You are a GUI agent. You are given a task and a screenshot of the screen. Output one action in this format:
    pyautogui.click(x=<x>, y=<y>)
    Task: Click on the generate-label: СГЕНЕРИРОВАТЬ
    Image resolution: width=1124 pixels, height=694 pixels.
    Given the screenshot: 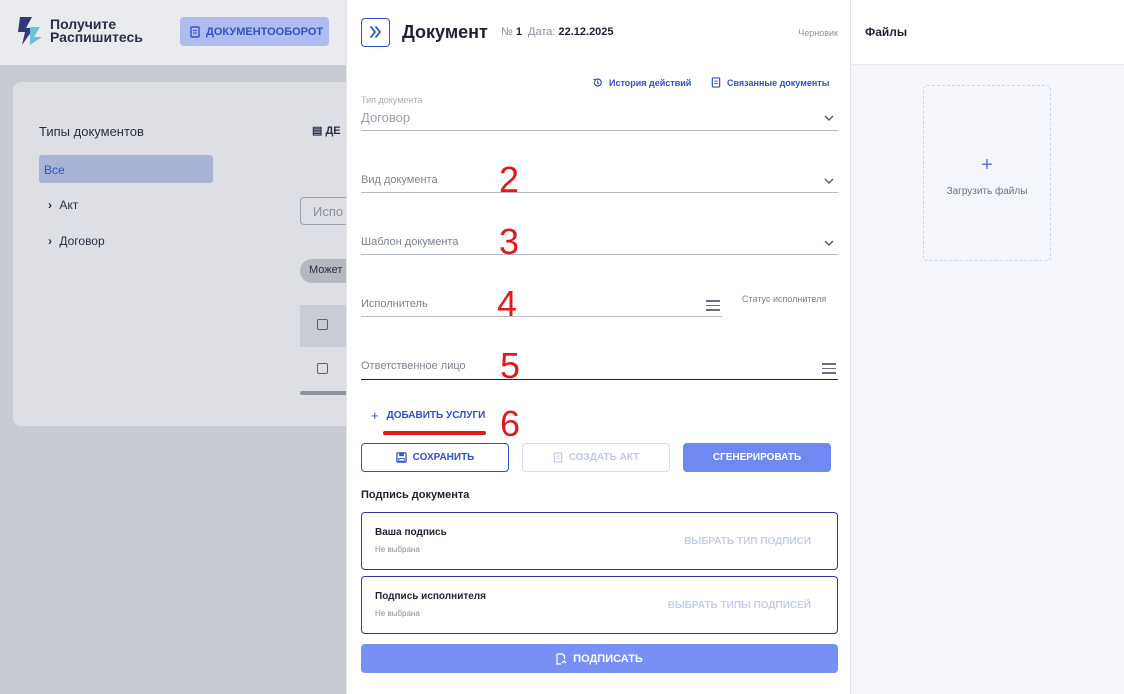 What is the action you would take?
    pyautogui.click(x=757, y=457)
    